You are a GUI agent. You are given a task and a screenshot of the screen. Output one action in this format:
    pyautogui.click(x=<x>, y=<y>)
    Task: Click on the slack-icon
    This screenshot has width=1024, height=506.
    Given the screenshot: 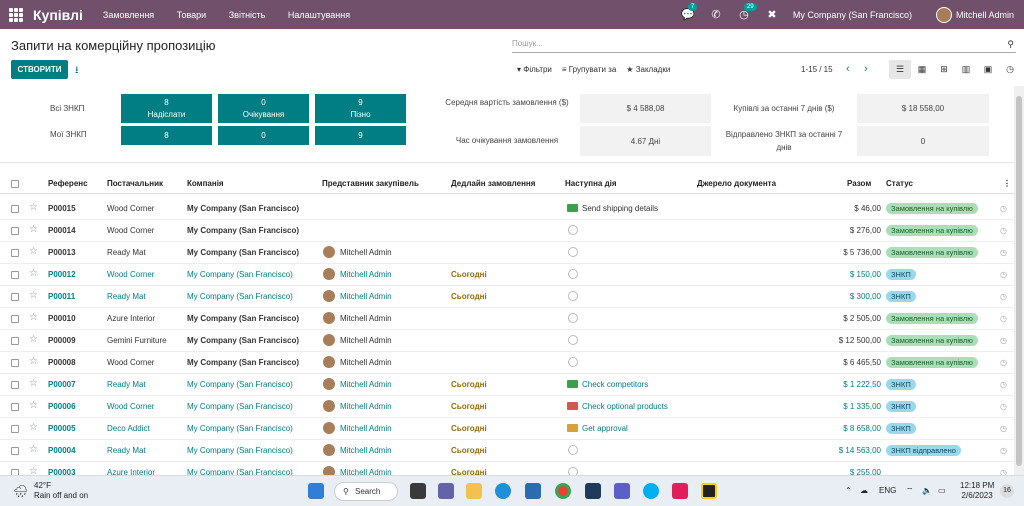 What is the action you would take?
    pyautogui.click(x=680, y=491)
    